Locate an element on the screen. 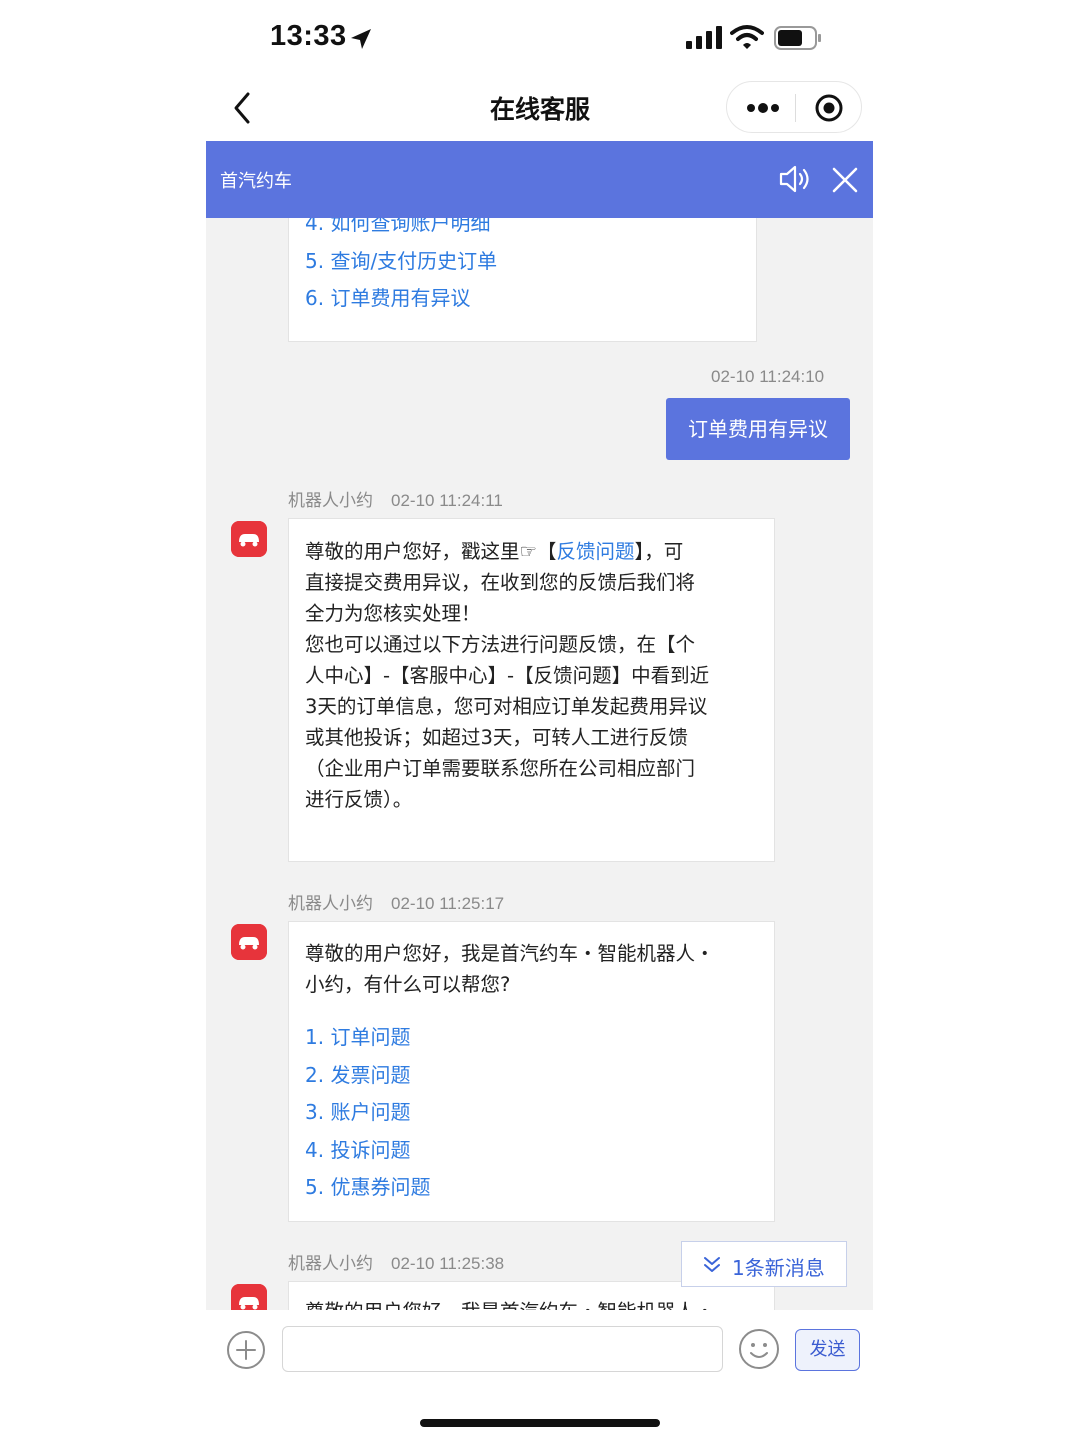 This screenshot has width=1080, height=1440. message-meta: 机器人小约 02-10 11:25:38 is located at coordinates (396, 1261).